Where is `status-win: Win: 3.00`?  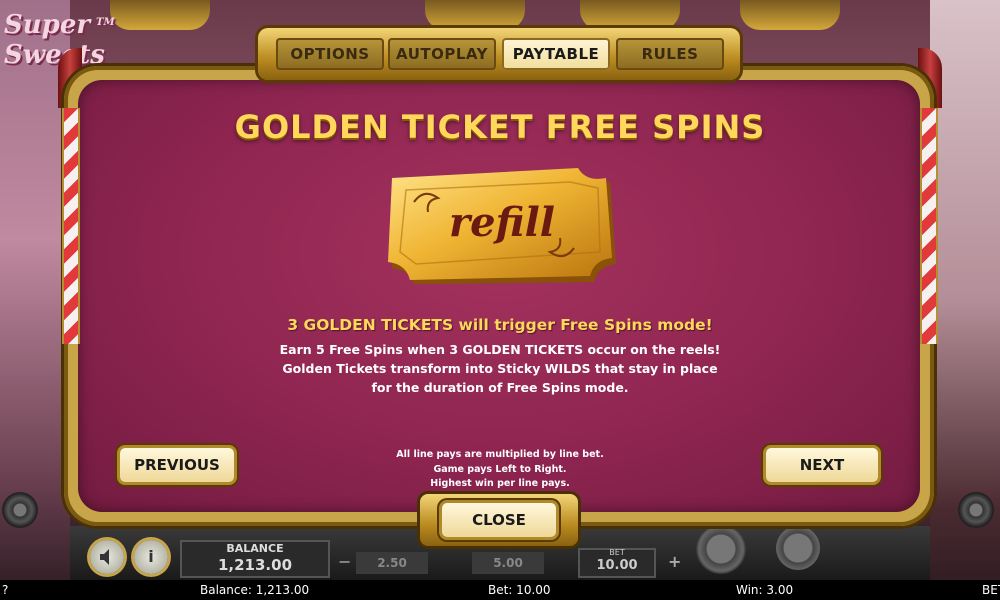 status-win: Win: 3.00 is located at coordinates (765, 590).